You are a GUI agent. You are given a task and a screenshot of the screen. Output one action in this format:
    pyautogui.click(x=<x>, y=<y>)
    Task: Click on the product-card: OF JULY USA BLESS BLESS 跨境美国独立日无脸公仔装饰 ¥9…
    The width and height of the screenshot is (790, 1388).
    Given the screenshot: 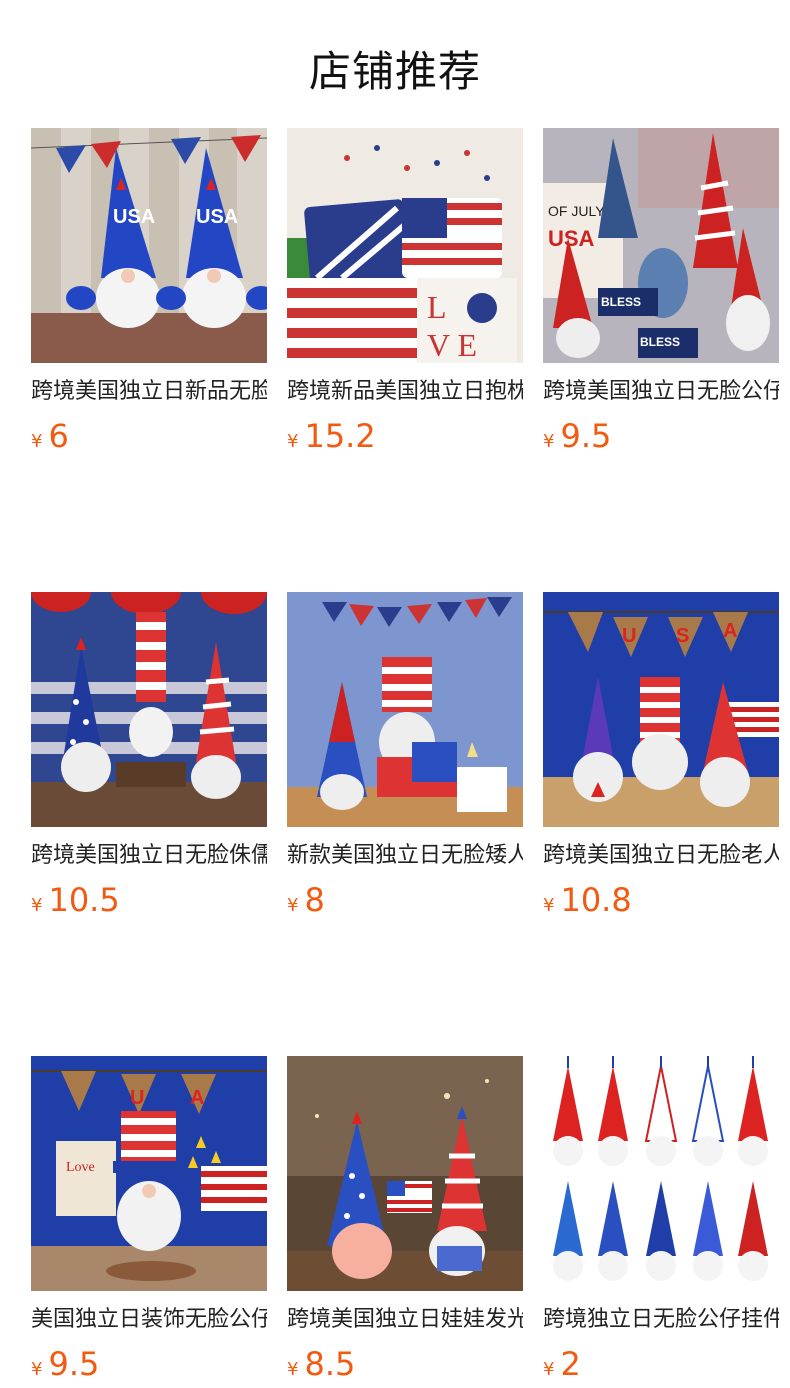 What is the action you would take?
    pyautogui.click(x=661, y=294)
    